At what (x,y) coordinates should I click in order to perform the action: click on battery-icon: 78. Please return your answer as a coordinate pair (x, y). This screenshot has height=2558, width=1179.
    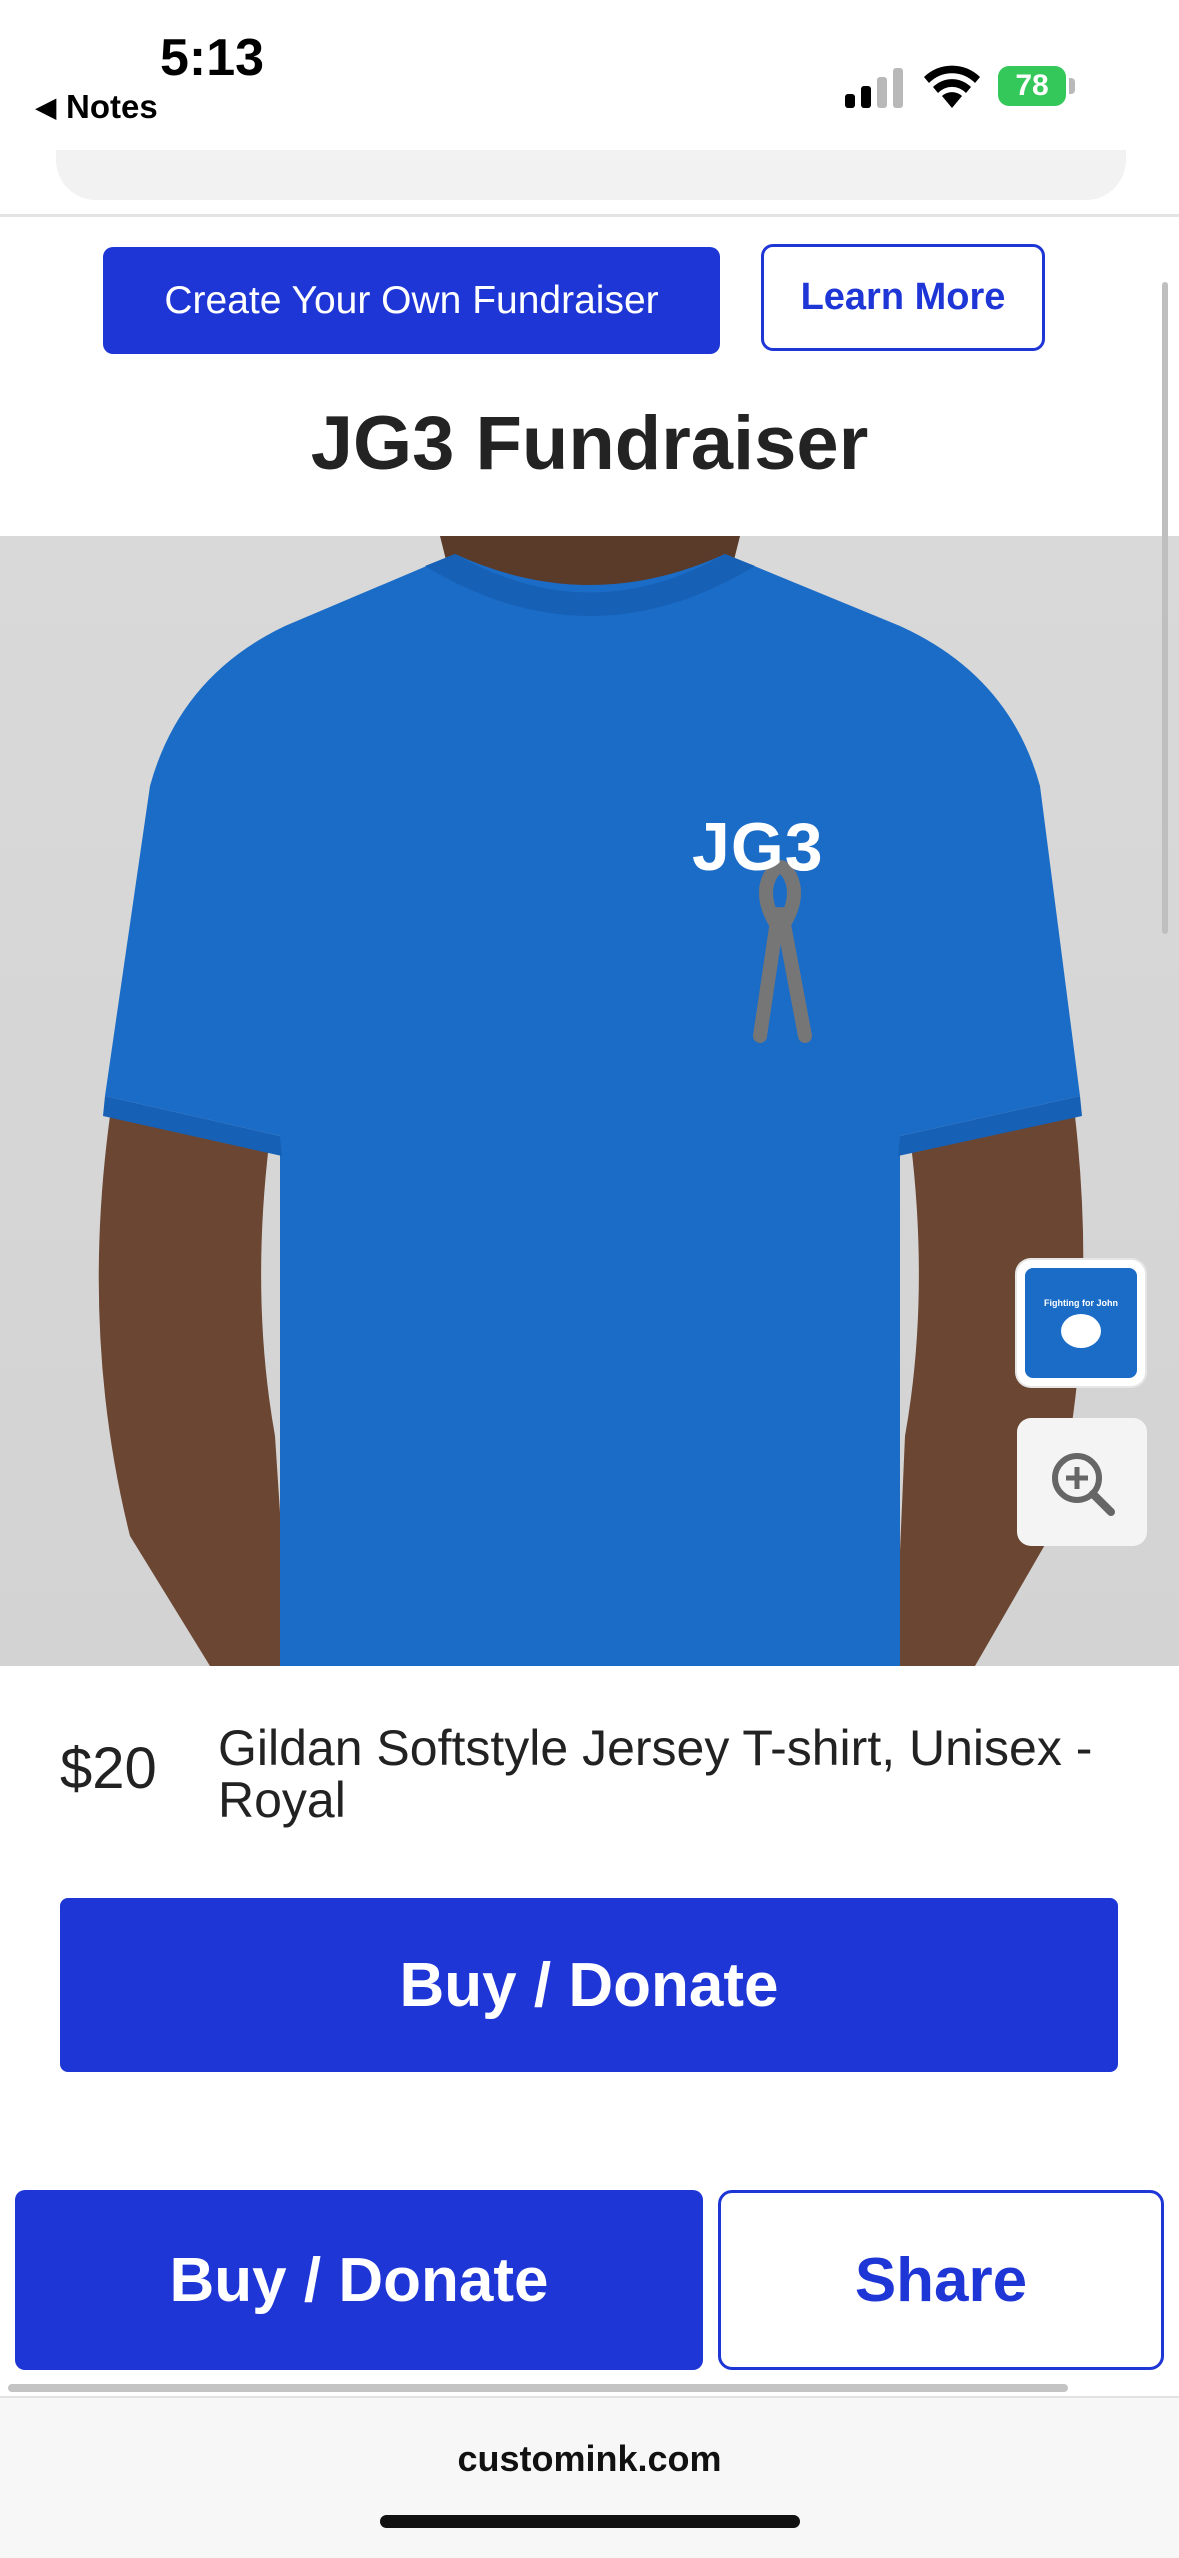
    Looking at the image, I should click on (1038, 86).